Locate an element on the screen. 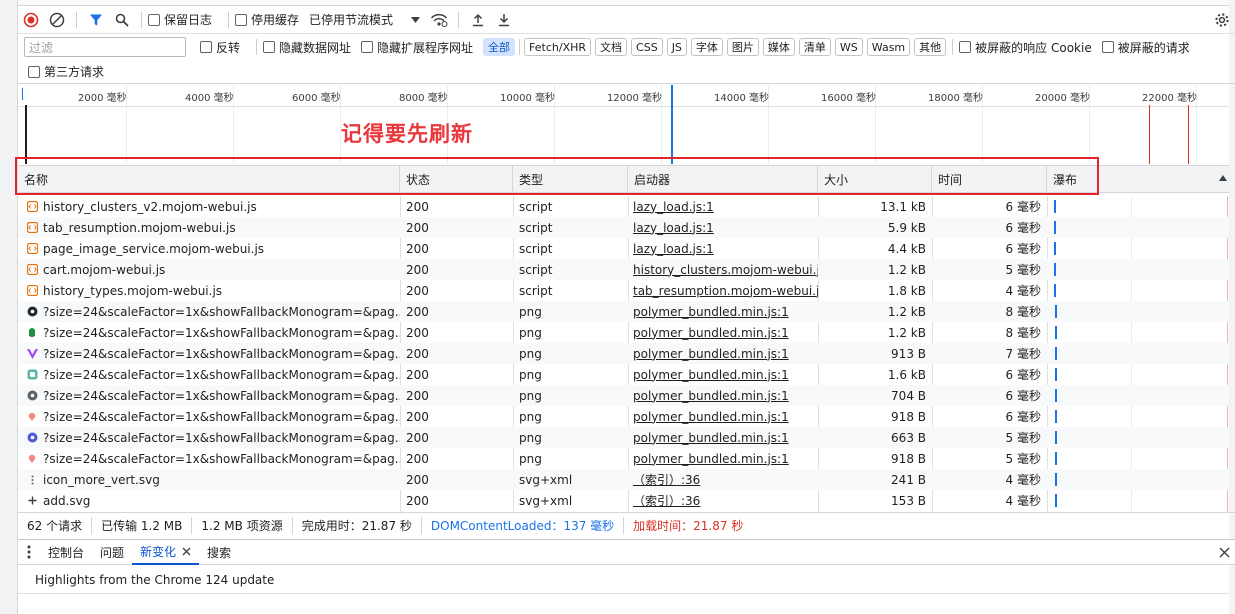 The image size is (1235, 614). search-icon is located at coordinates (122, 20).